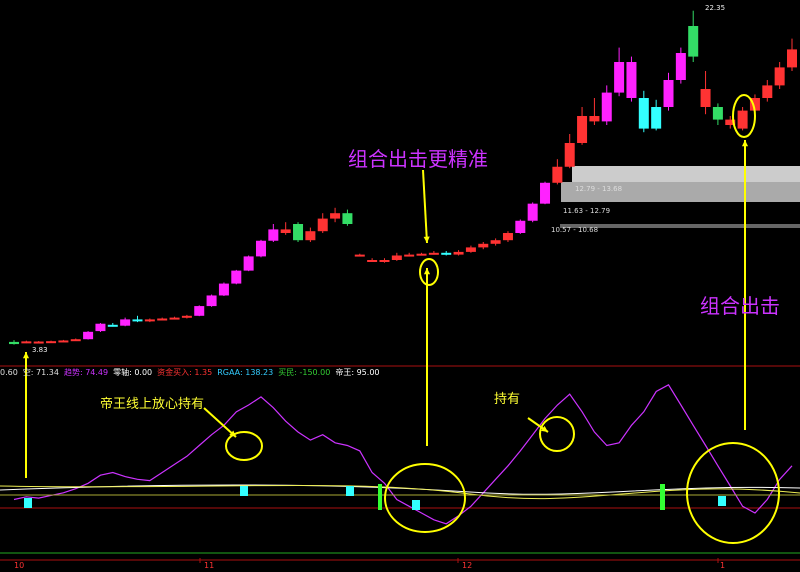  What do you see at coordinates (715, 8) in the screenshot?
I see `price-high-label: 22.35` at bounding box center [715, 8].